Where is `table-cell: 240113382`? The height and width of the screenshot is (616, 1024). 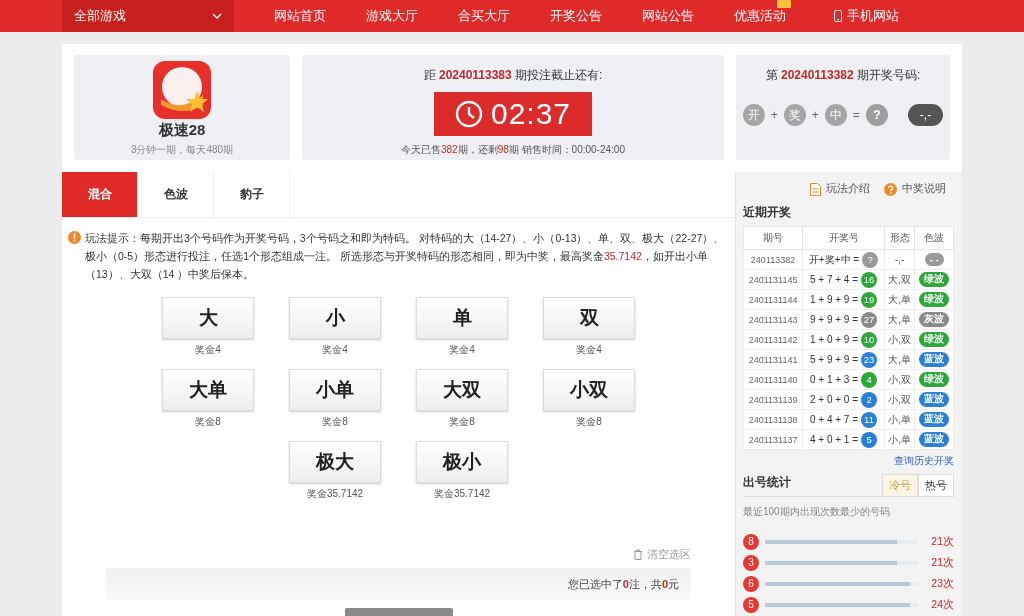
table-cell: 240113382 is located at coordinates (773, 259).